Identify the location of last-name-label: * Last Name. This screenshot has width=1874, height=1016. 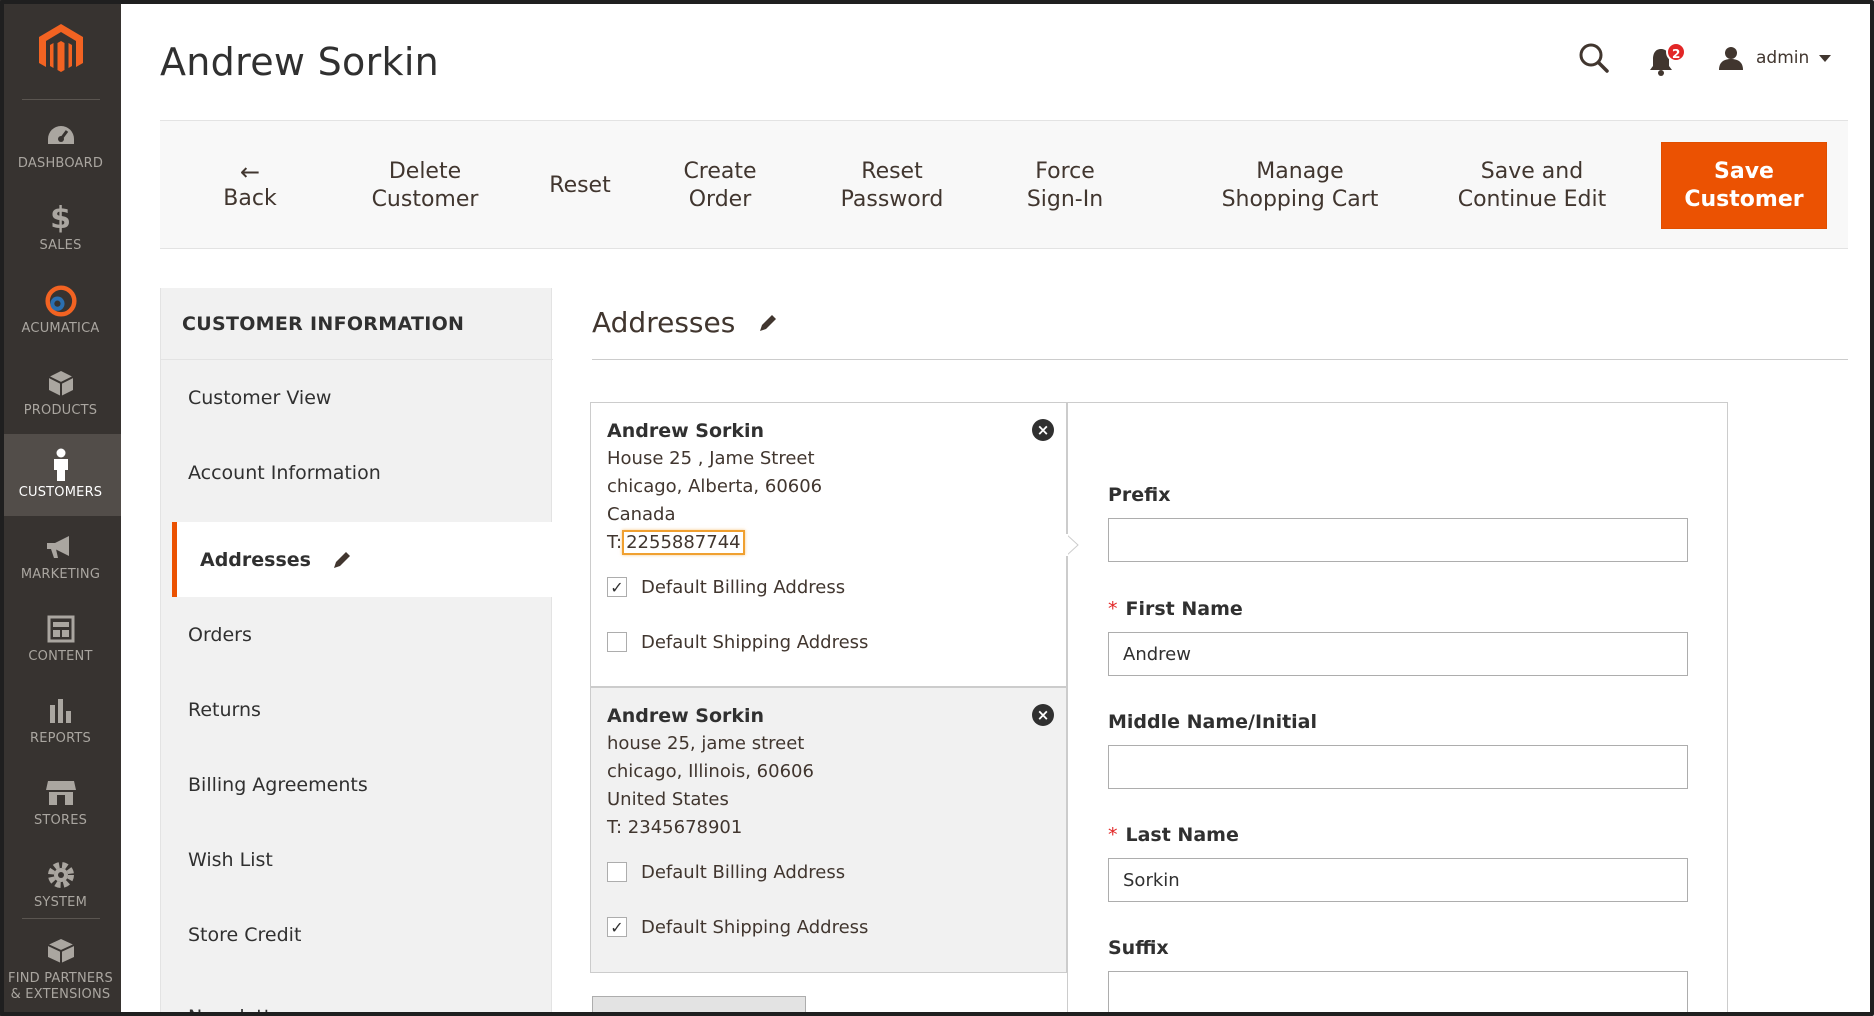
(1173, 835).